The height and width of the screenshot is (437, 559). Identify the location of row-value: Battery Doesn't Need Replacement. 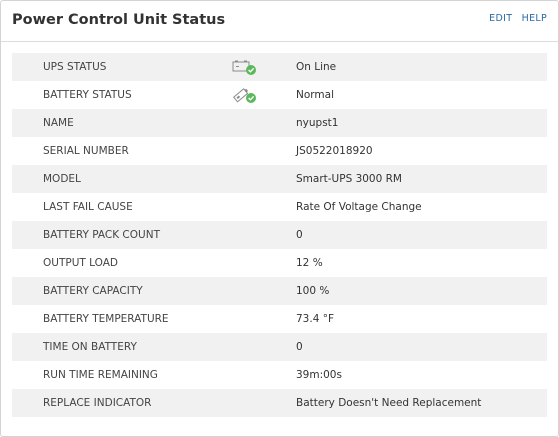
(389, 403).